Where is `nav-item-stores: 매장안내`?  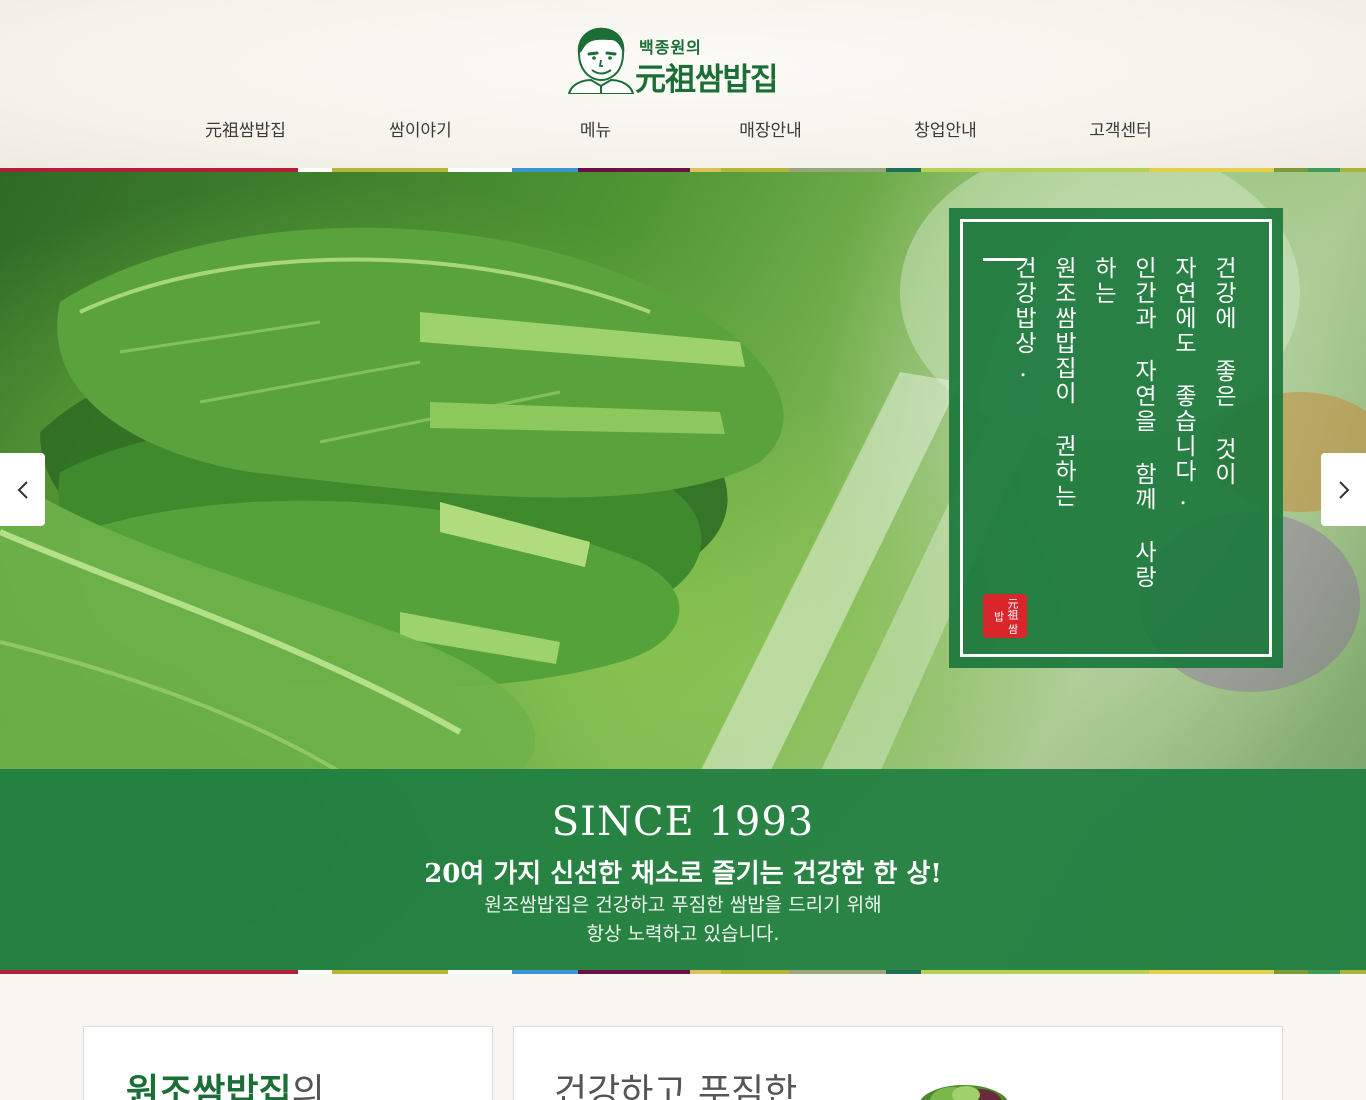 nav-item-stores: 매장안내 is located at coordinates (770, 131).